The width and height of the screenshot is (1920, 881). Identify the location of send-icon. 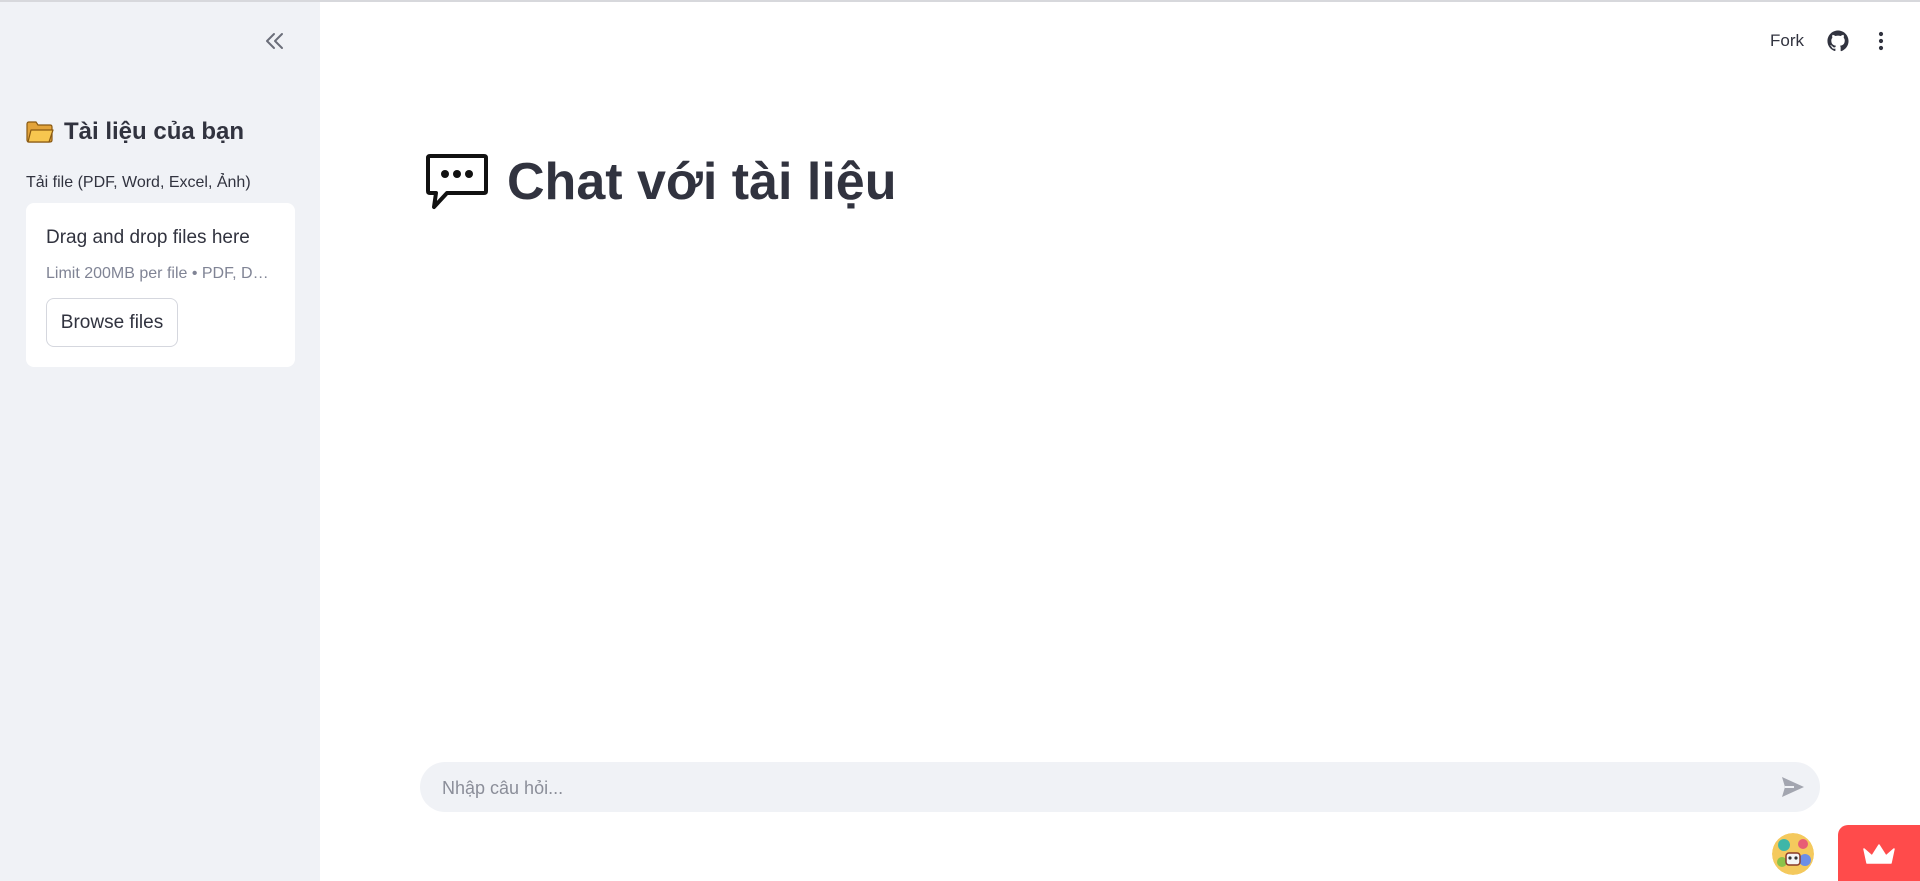
(1793, 787).